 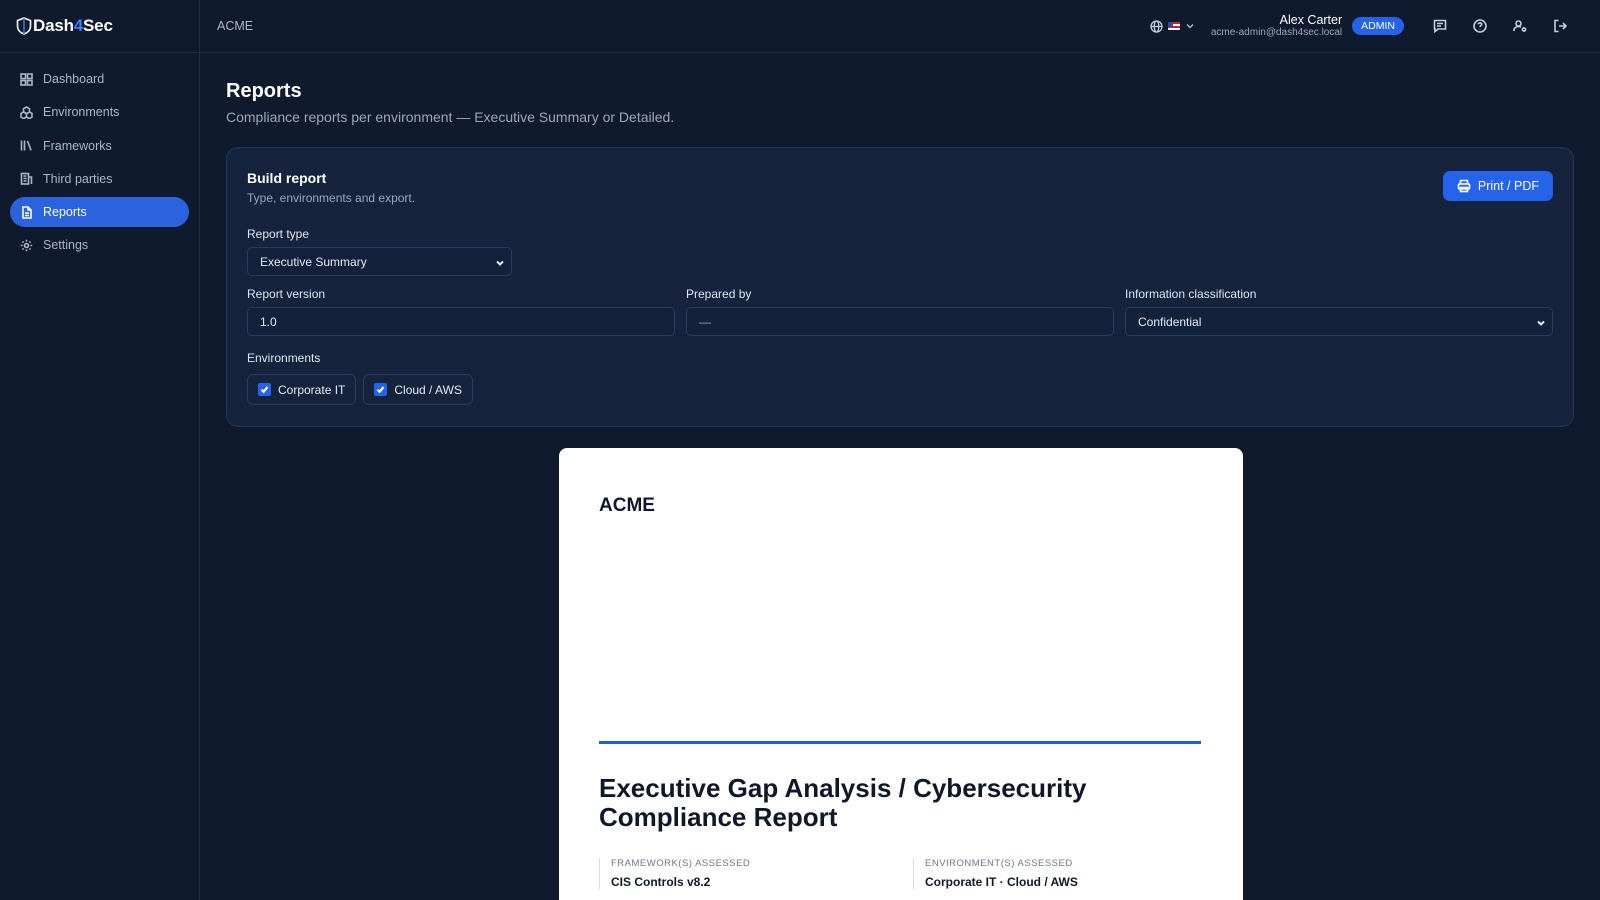 What do you see at coordinates (1520, 26) in the screenshot?
I see `user-settings-icon` at bounding box center [1520, 26].